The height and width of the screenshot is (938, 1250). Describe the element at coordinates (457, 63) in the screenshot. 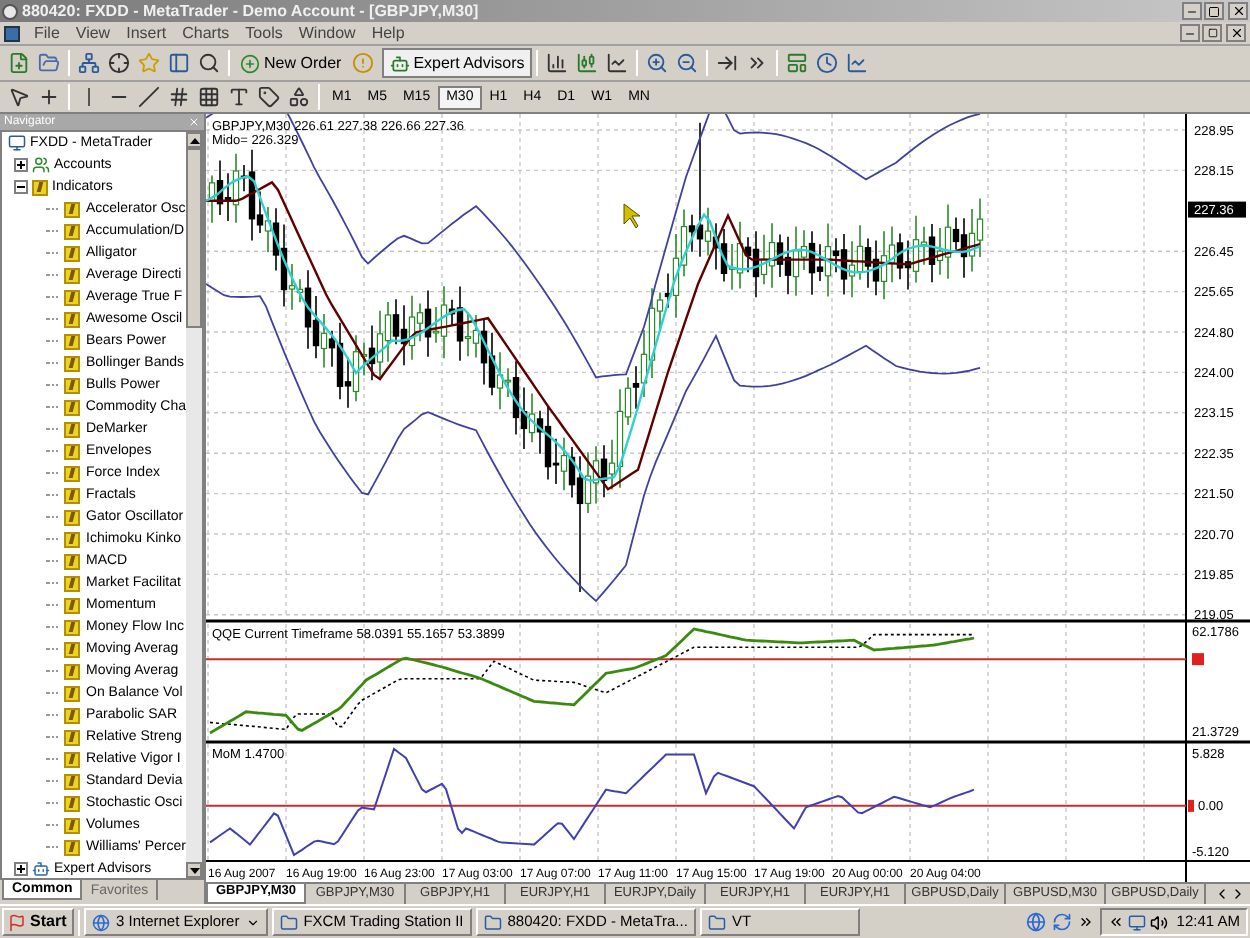

I see `expert-advisors-button: Expert Advisors` at that location.